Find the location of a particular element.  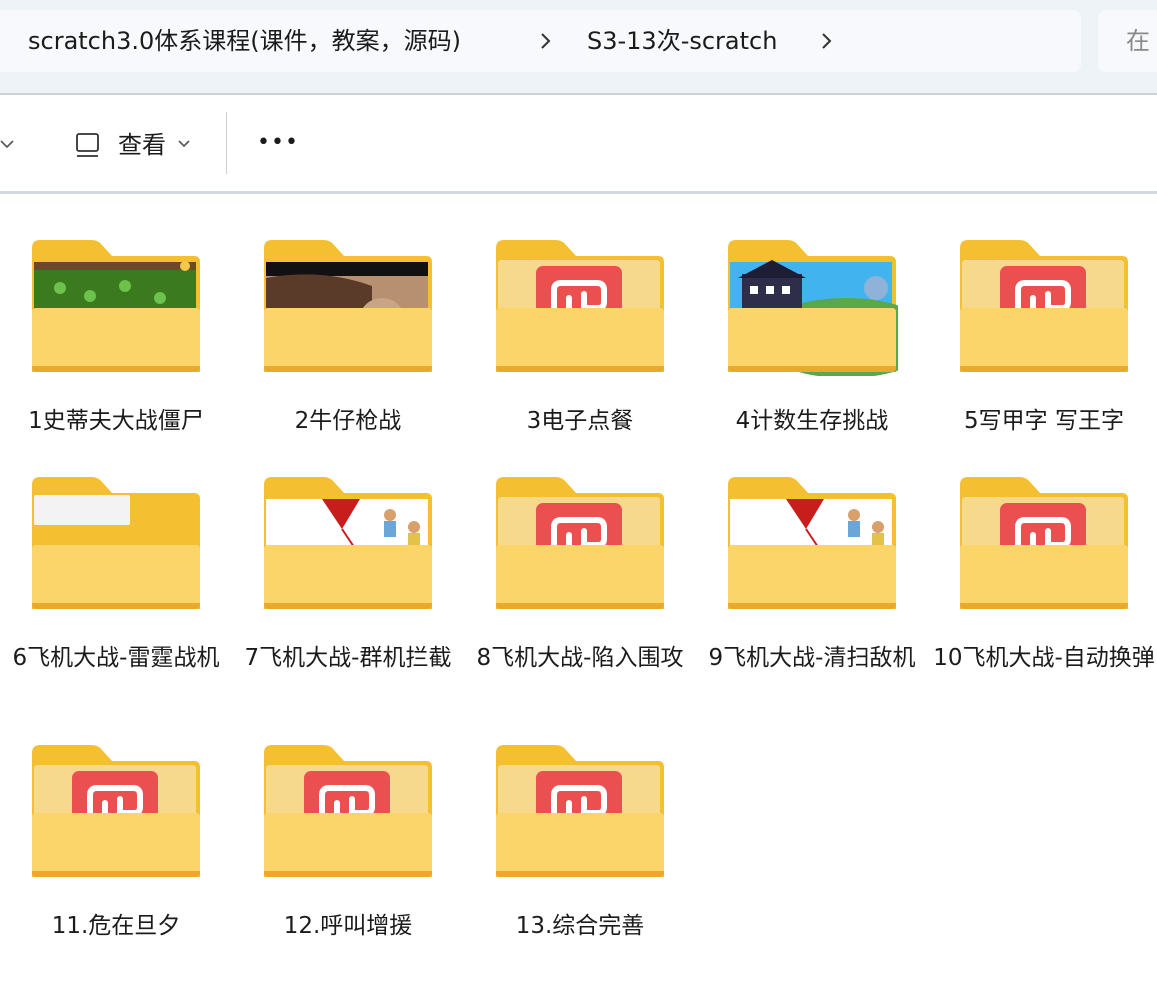

folder-name: 3电子点餐 is located at coordinates (580, 421).